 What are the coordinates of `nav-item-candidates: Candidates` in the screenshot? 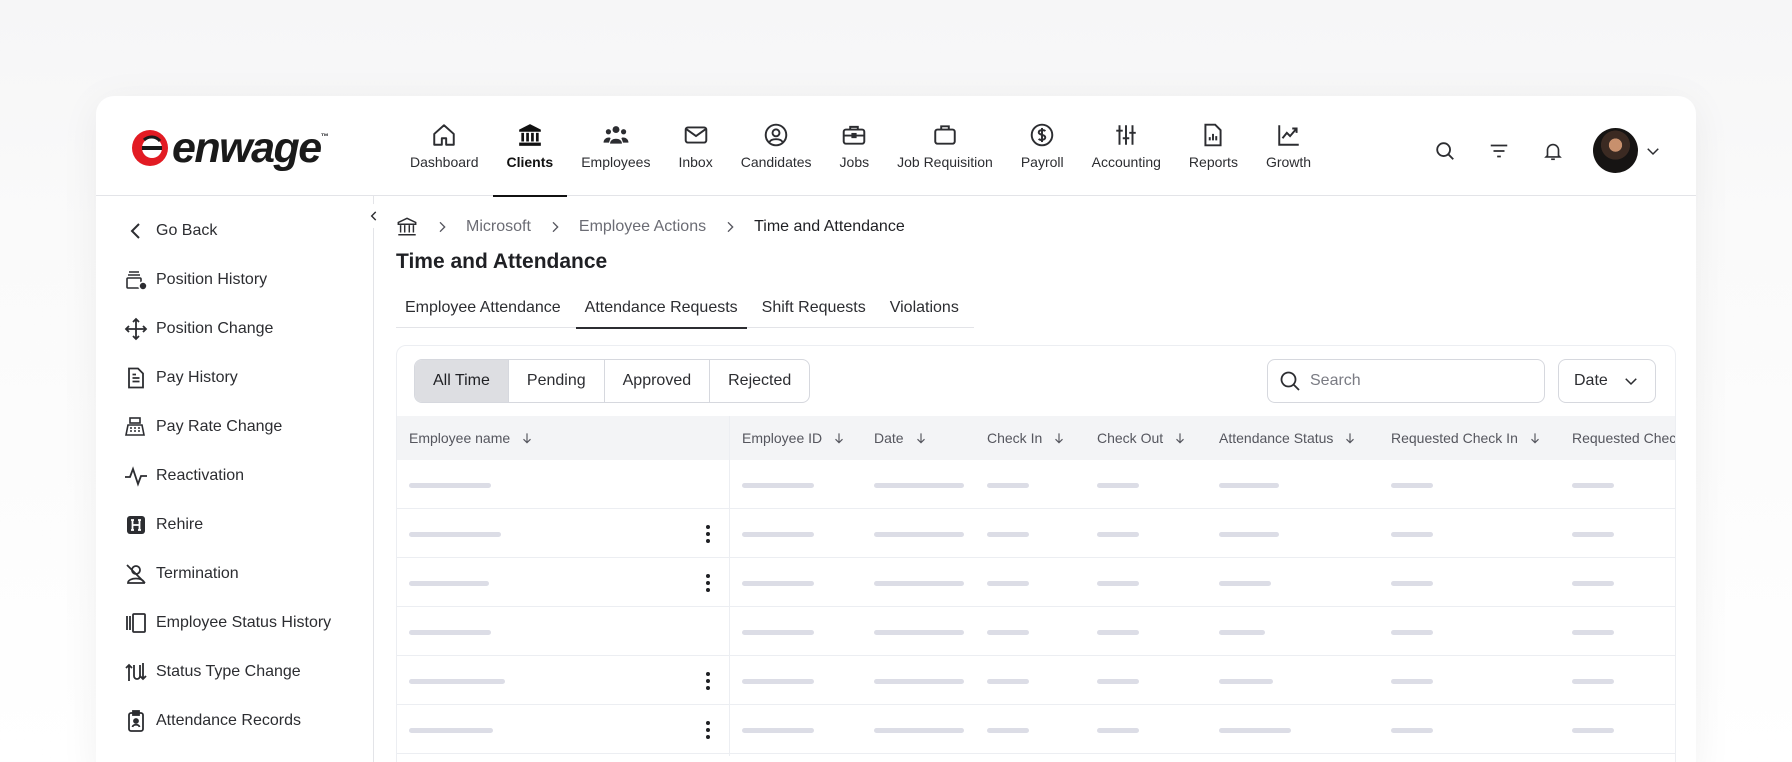 It's located at (776, 146).